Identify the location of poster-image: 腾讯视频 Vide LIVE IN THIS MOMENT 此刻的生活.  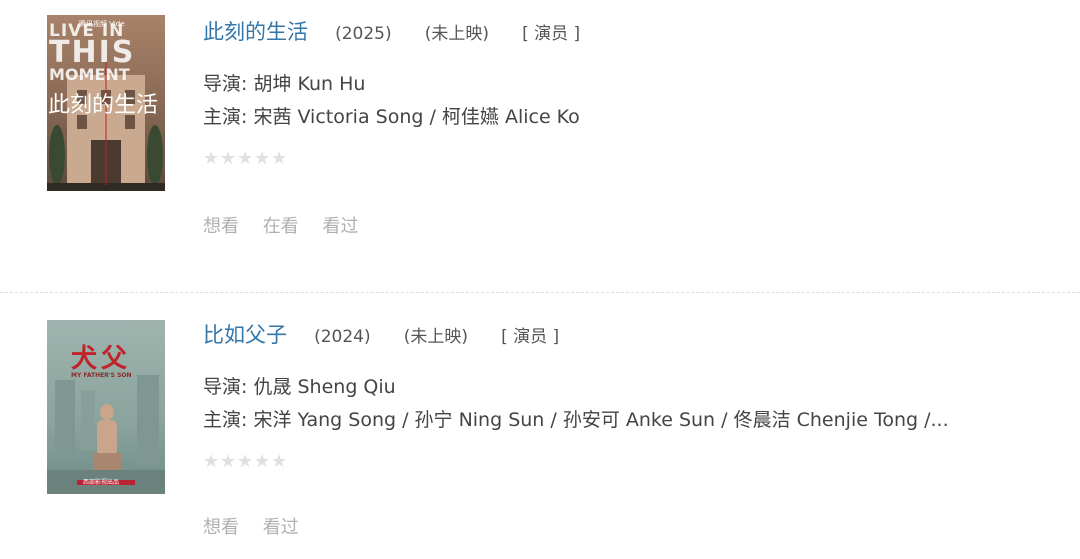
(106, 103).